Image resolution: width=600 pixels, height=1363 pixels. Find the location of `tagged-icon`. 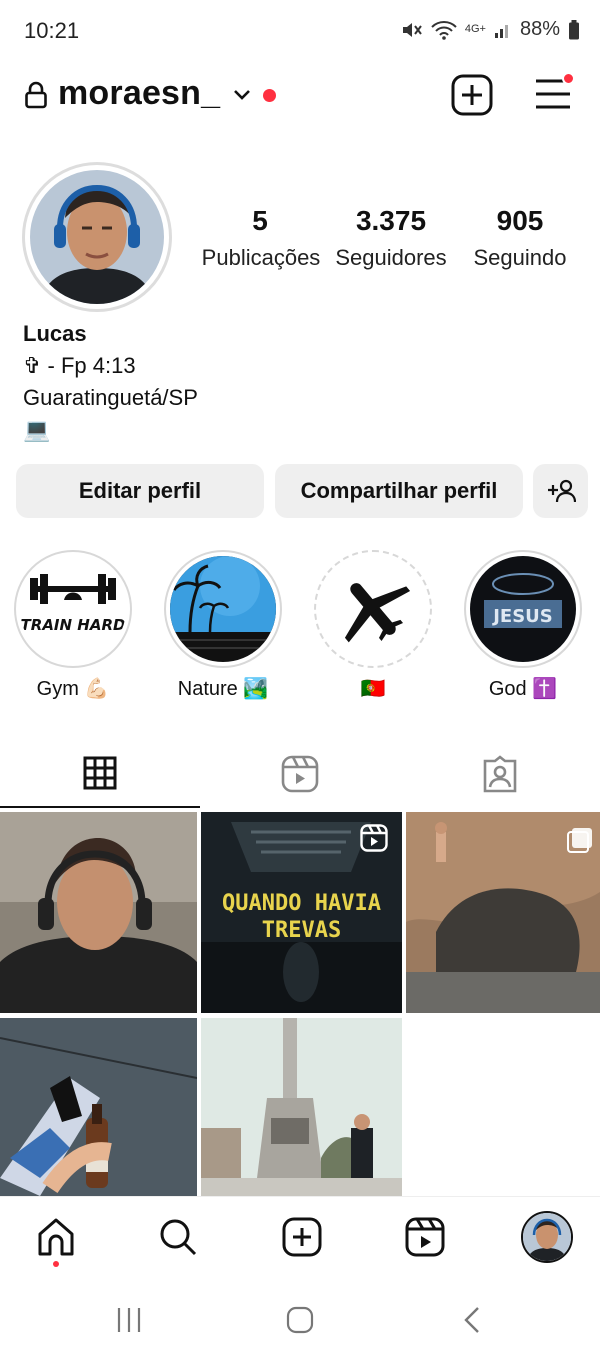

tagged-icon is located at coordinates (500, 774).